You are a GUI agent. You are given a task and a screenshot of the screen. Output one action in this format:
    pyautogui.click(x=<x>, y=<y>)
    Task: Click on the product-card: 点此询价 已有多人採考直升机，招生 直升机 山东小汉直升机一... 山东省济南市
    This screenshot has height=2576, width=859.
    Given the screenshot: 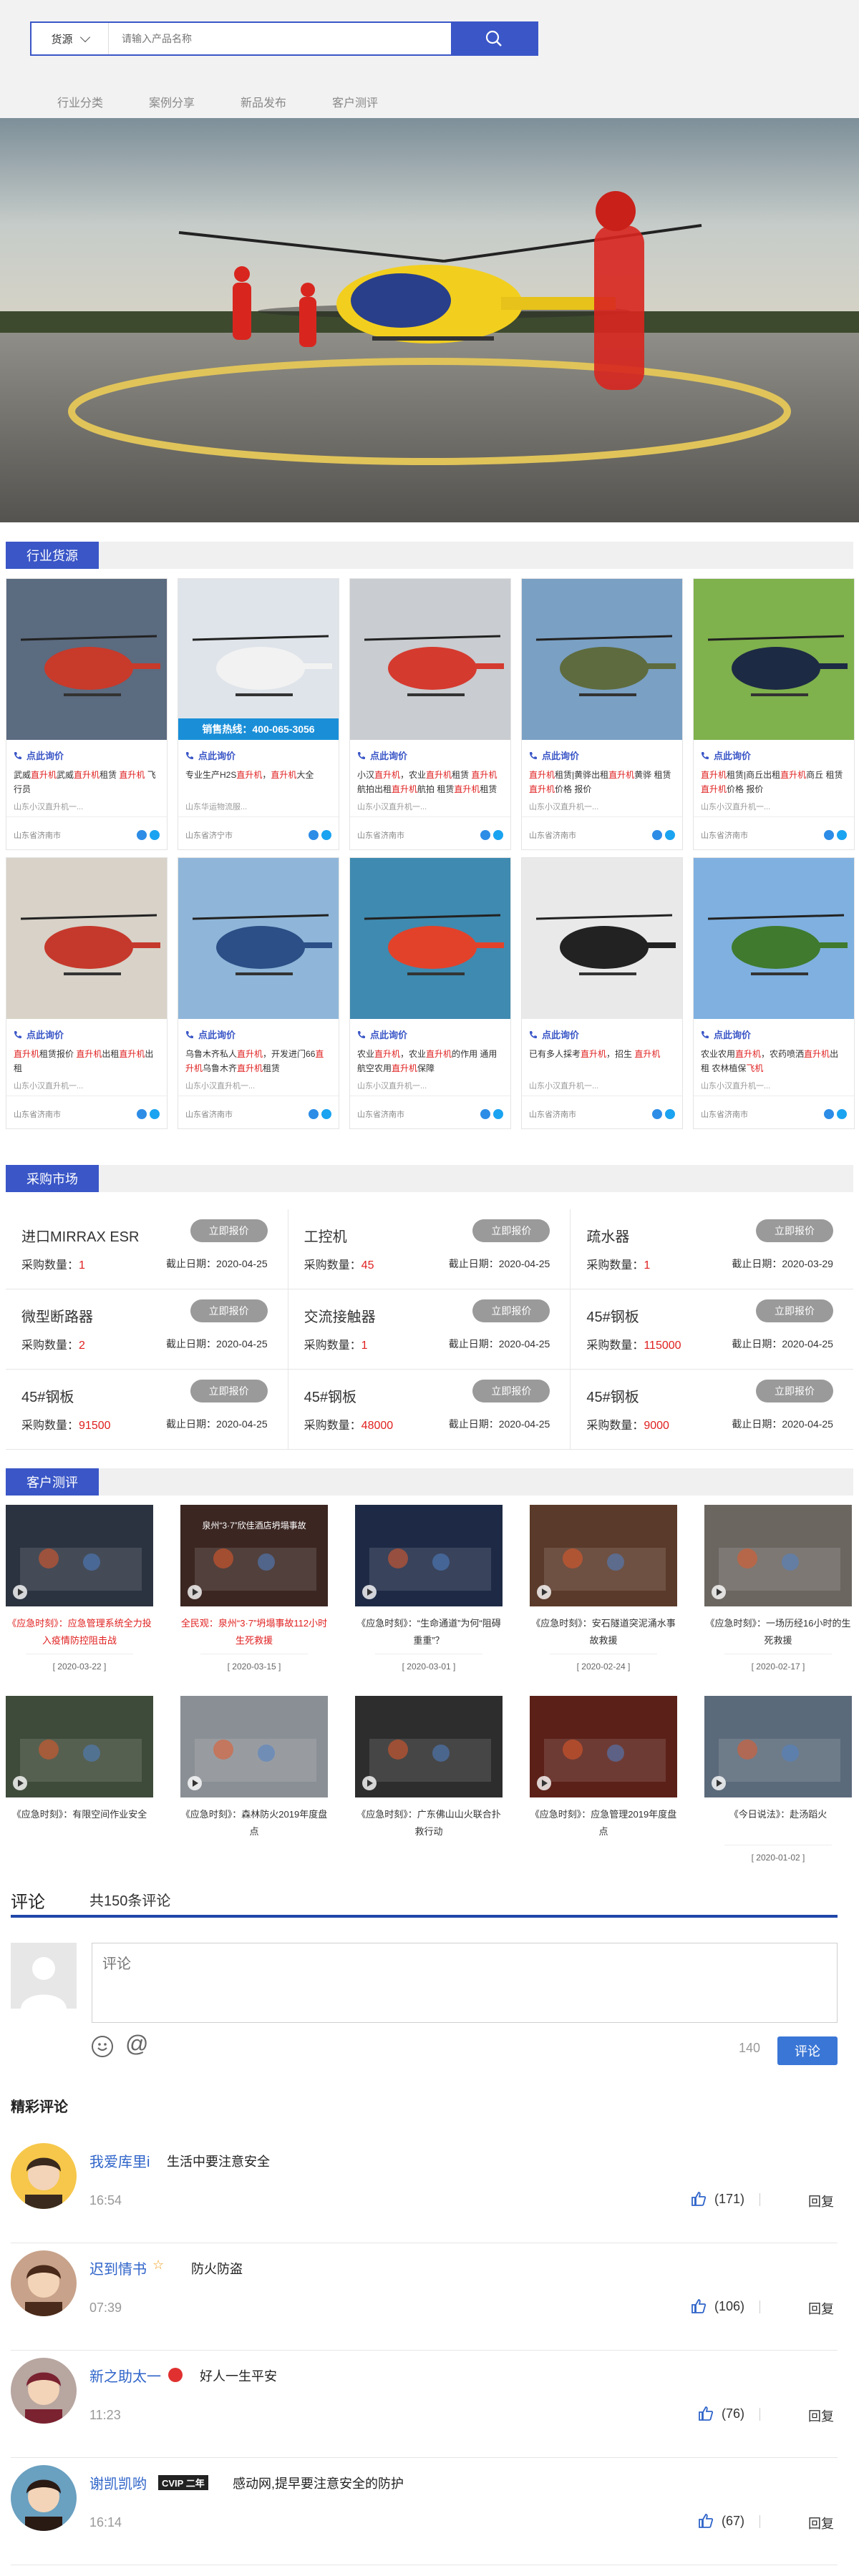 What is the action you would take?
    pyautogui.click(x=602, y=993)
    